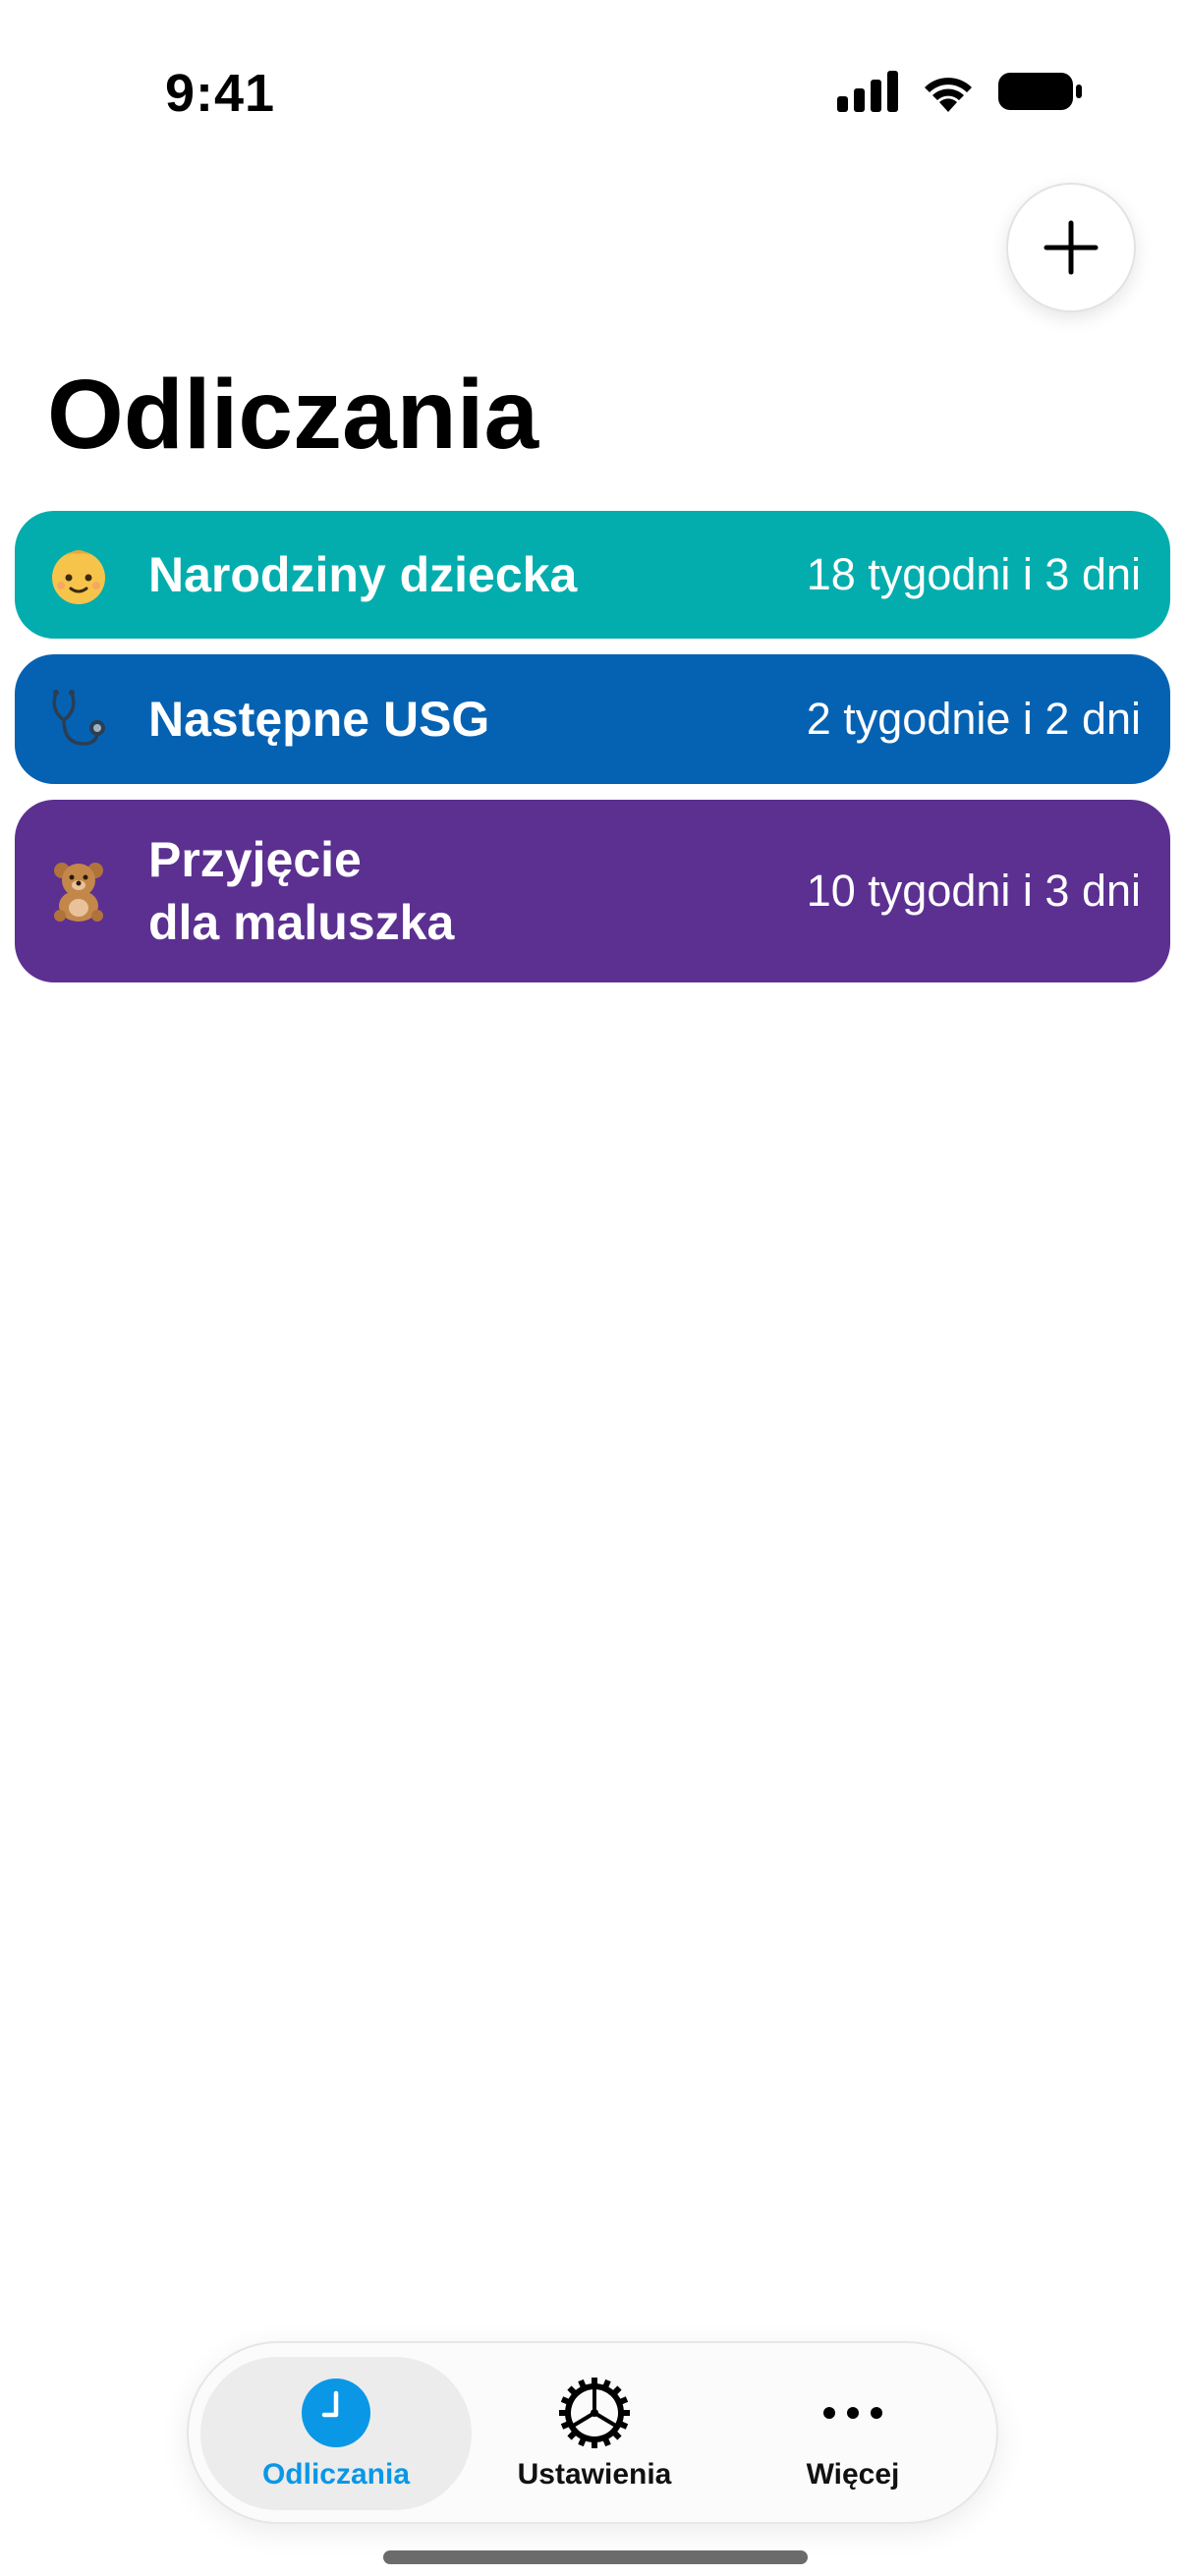 Image resolution: width=1185 pixels, height=2576 pixels. Describe the element at coordinates (592, 93) in the screenshot. I see `status-bar: 9:41` at that location.